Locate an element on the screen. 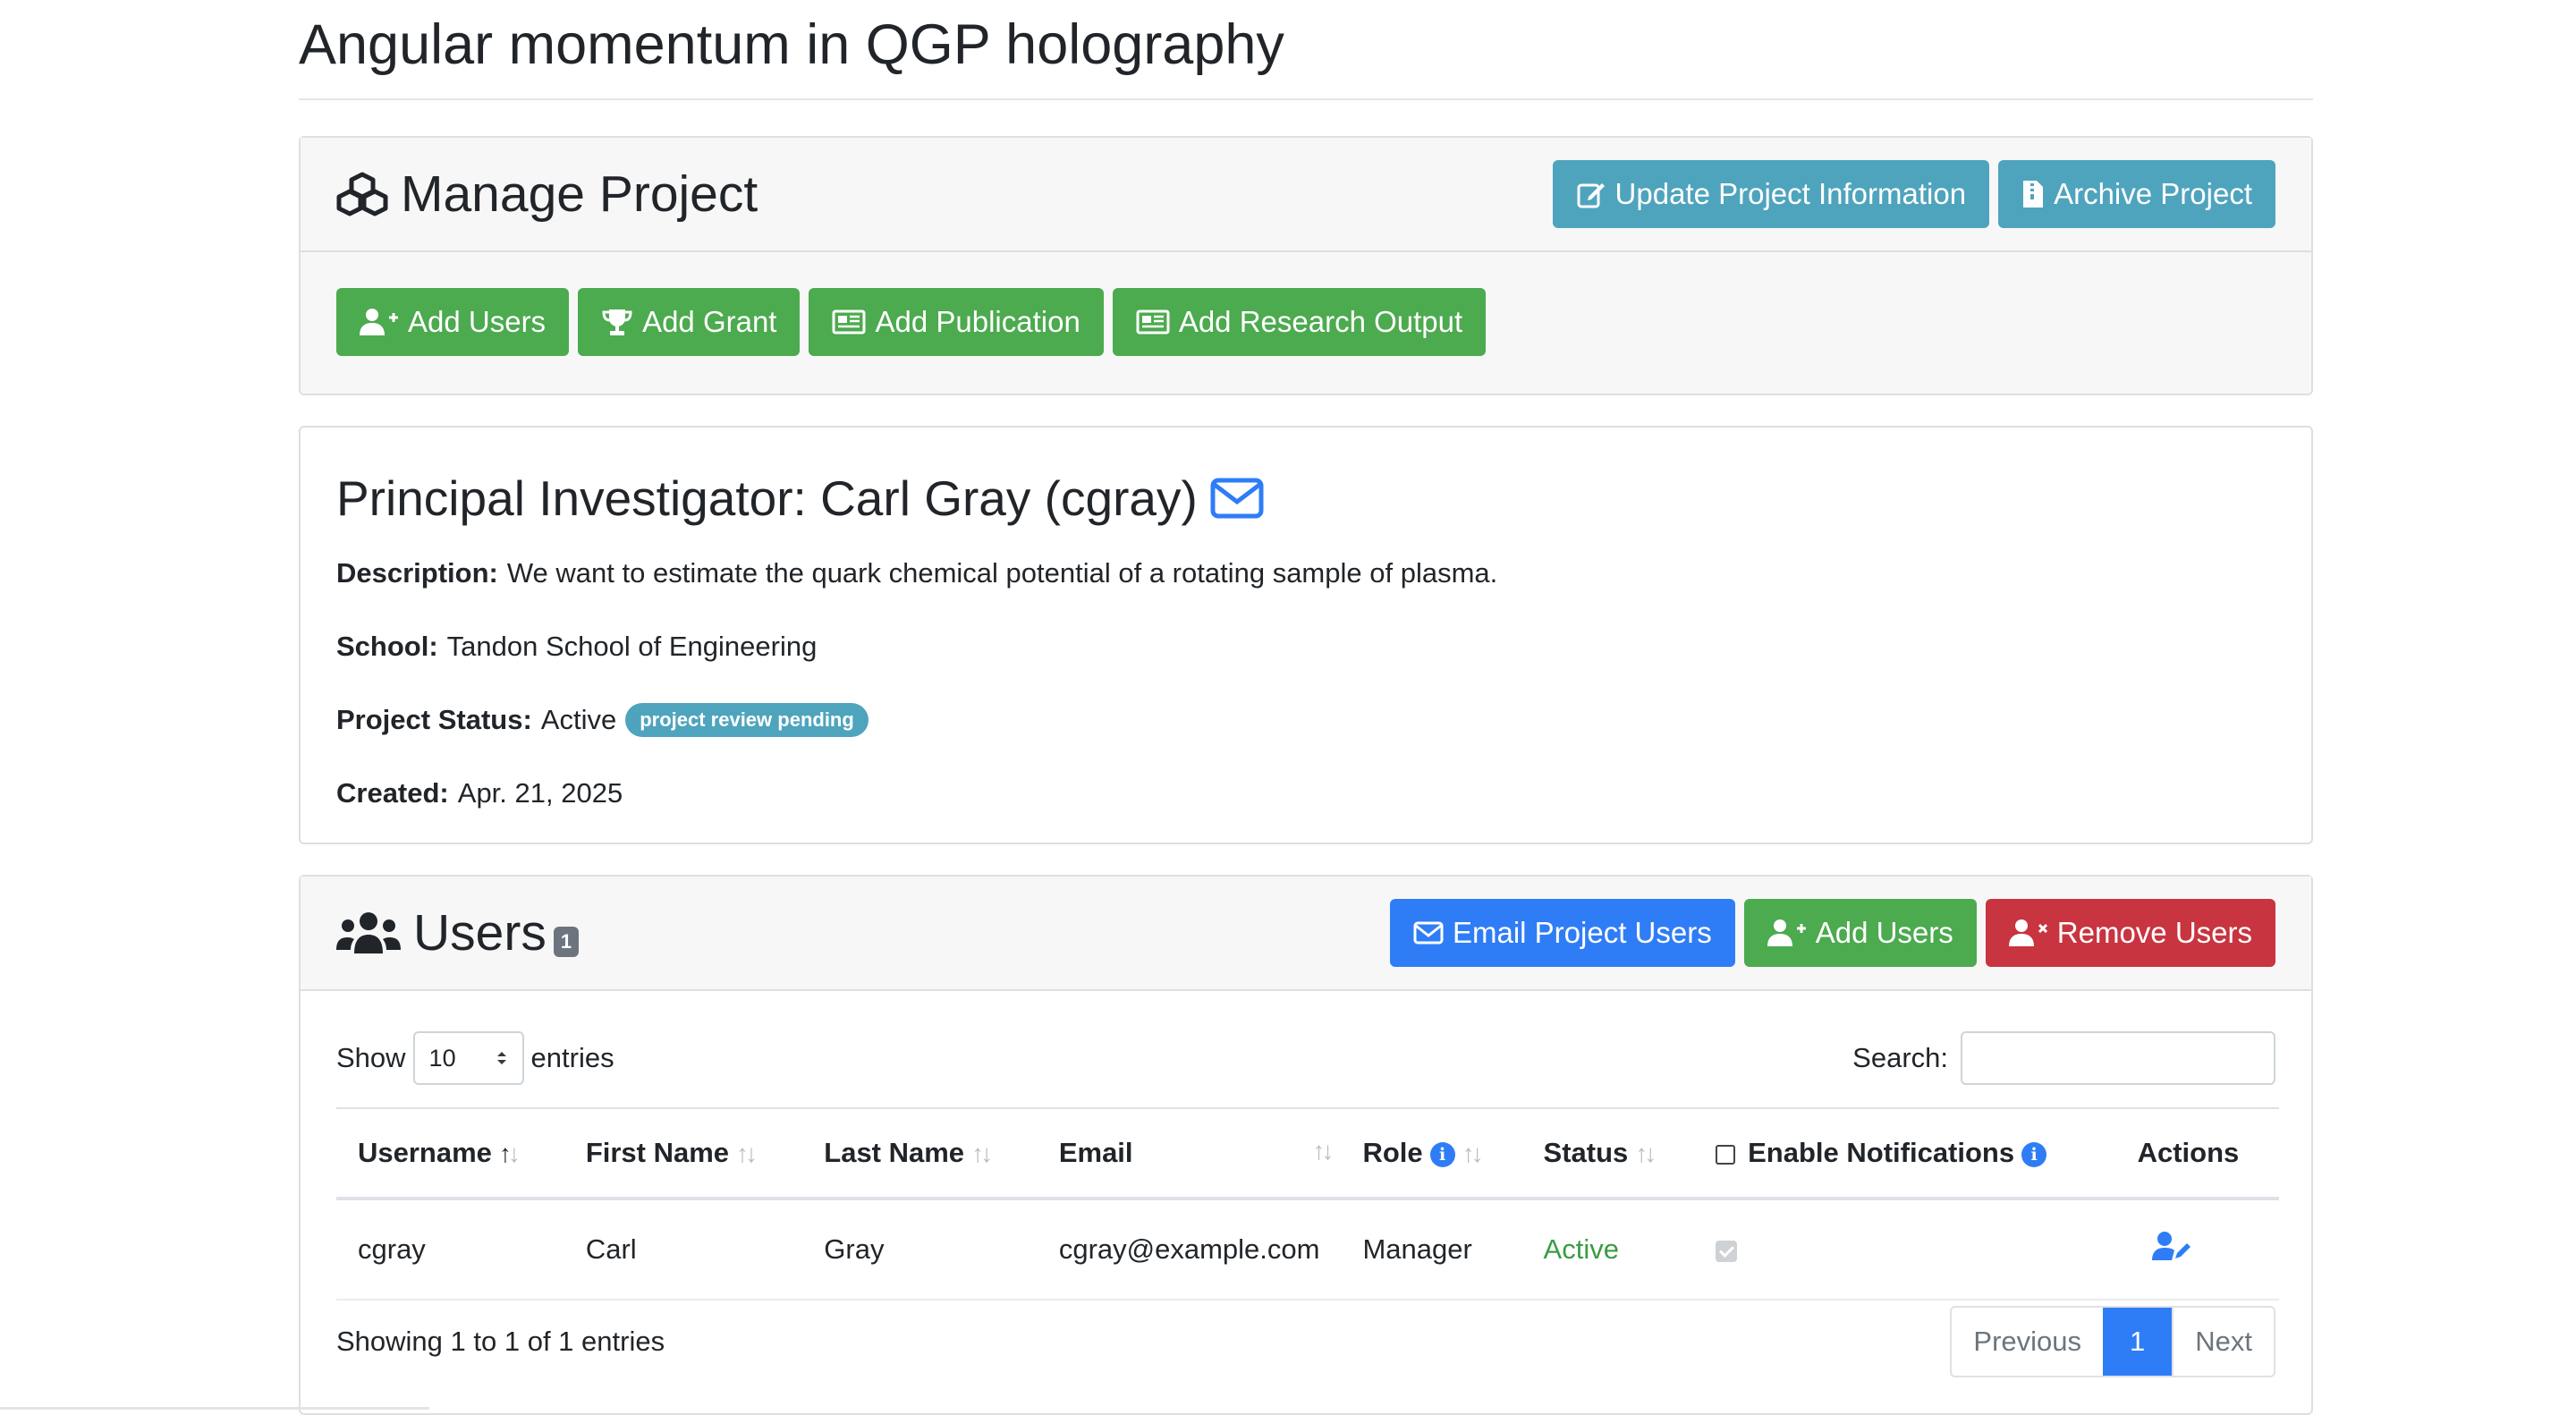 The height and width of the screenshot is (1415, 2576). column-last-name: Last Name ↑↓ is located at coordinates (920, 1153).